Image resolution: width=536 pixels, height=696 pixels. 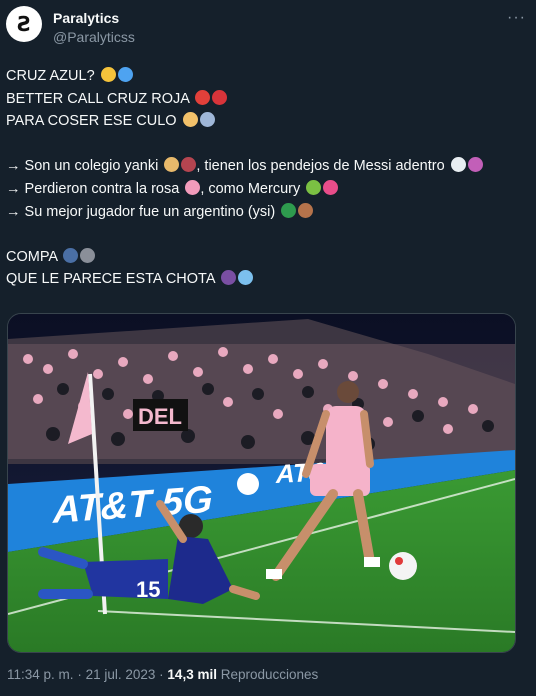 I want to click on tweet-date: 21 jul. 2023, so click(x=121, y=674).